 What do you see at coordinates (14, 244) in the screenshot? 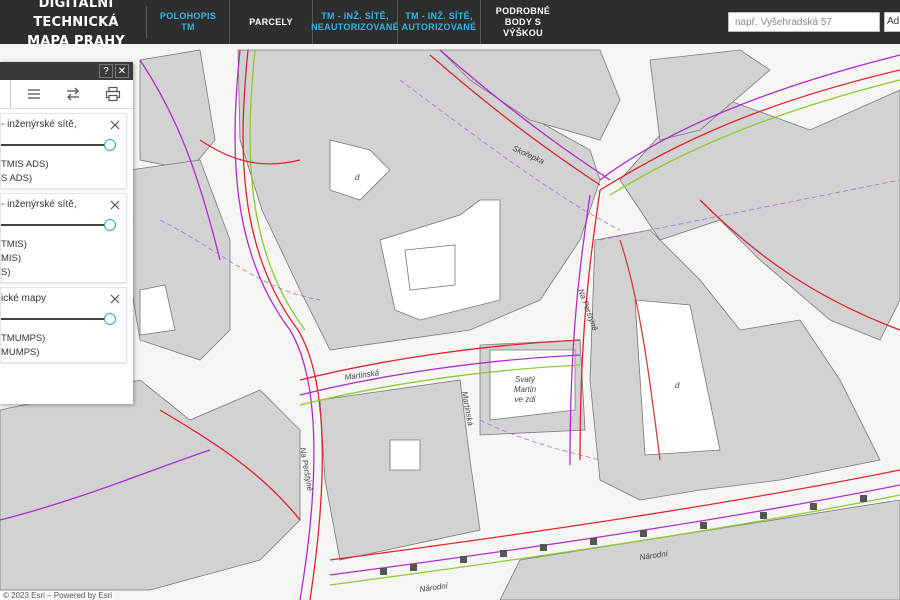
I see `legend-line: TMIS)` at bounding box center [14, 244].